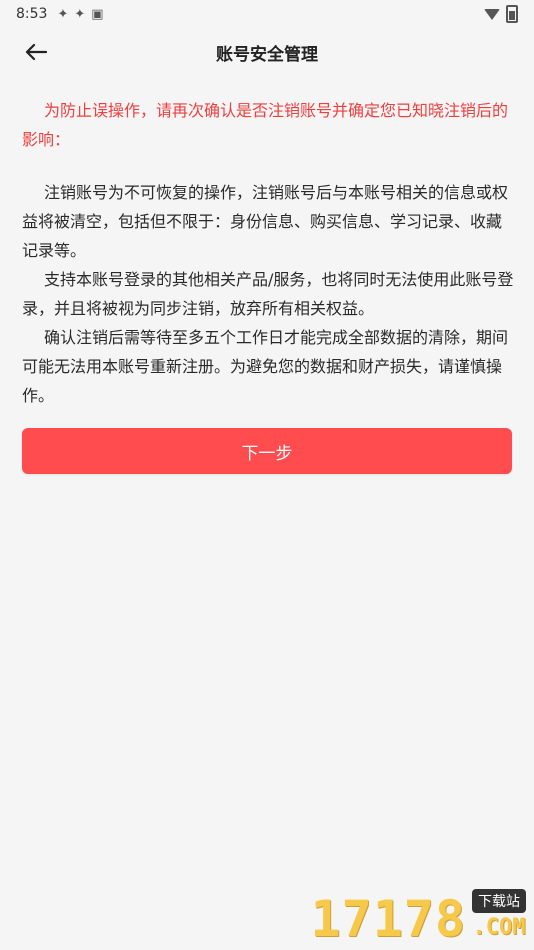 The width and height of the screenshot is (534, 950). Describe the element at coordinates (501, 14) in the screenshot. I see `status-right` at that location.